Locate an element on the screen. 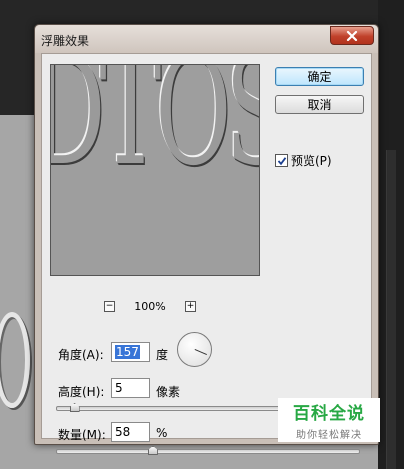 This screenshot has width=404, height=469. height-input: 5 is located at coordinates (130, 388).